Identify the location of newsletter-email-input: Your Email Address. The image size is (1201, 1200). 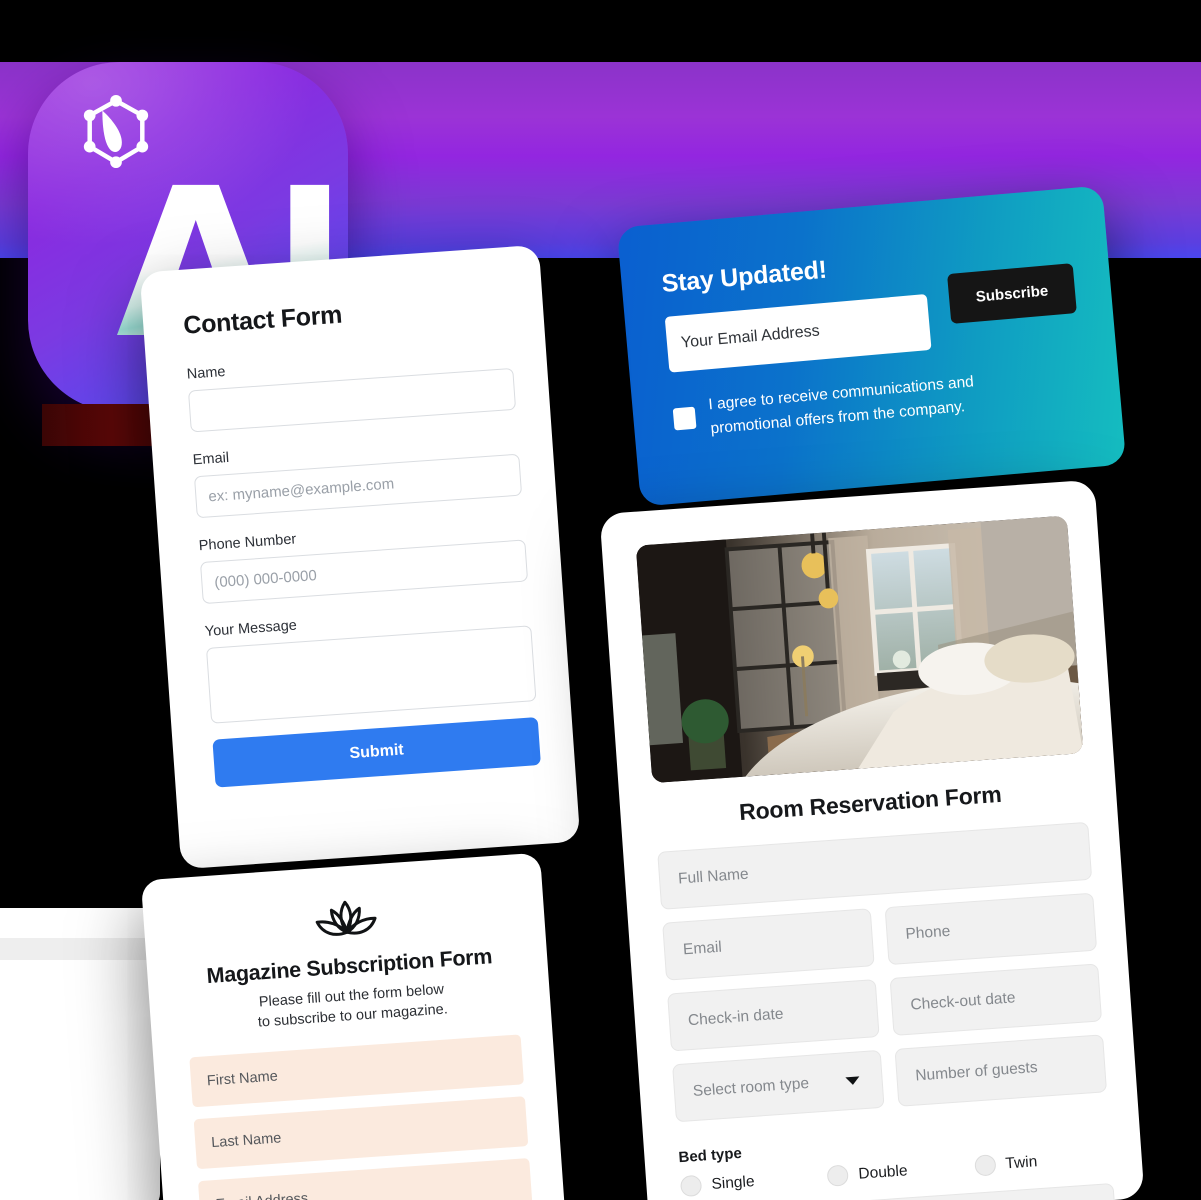
(798, 333).